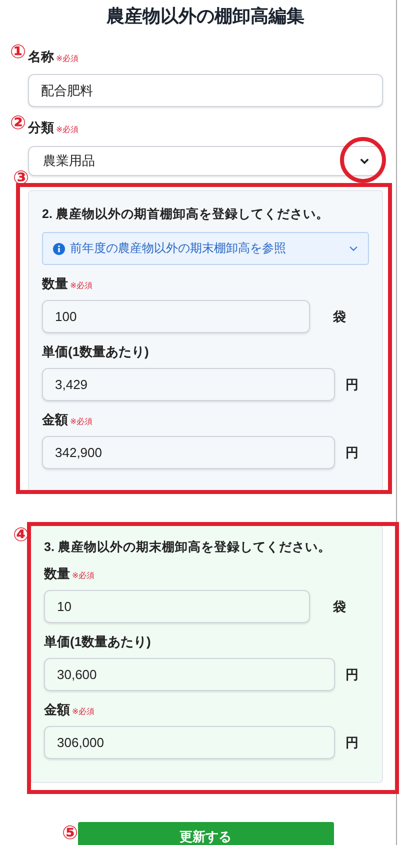 The width and height of the screenshot is (414, 845). I want to click on info-icon, so click(59, 248).